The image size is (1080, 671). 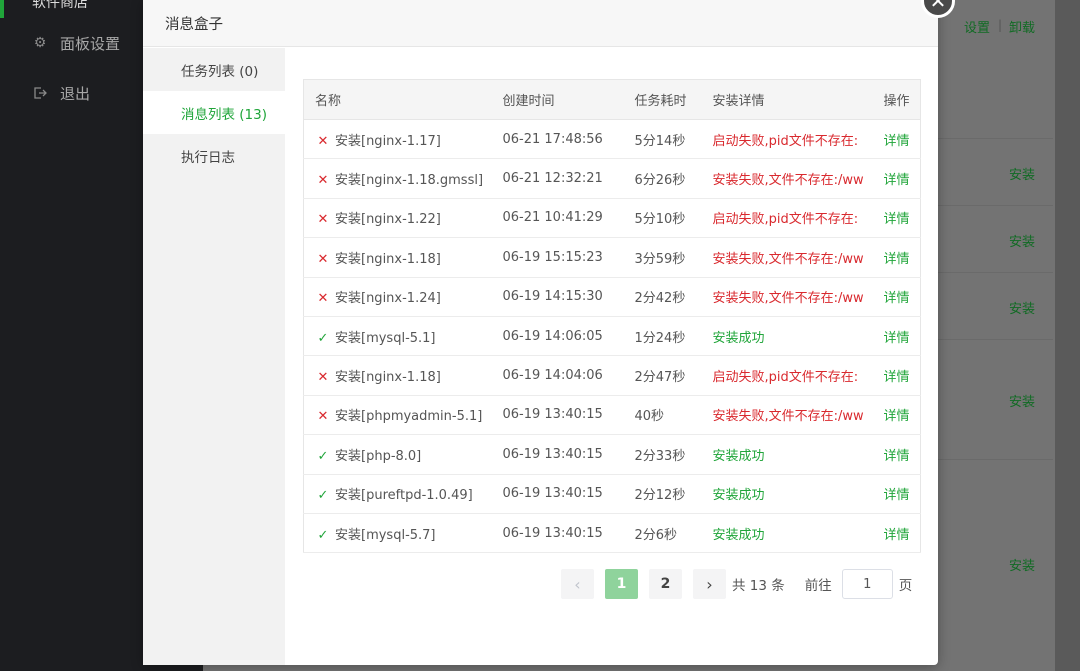 What do you see at coordinates (540, 23) in the screenshot?
I see `dialog-header: 消息盒子` at bounding box center [540, 23].